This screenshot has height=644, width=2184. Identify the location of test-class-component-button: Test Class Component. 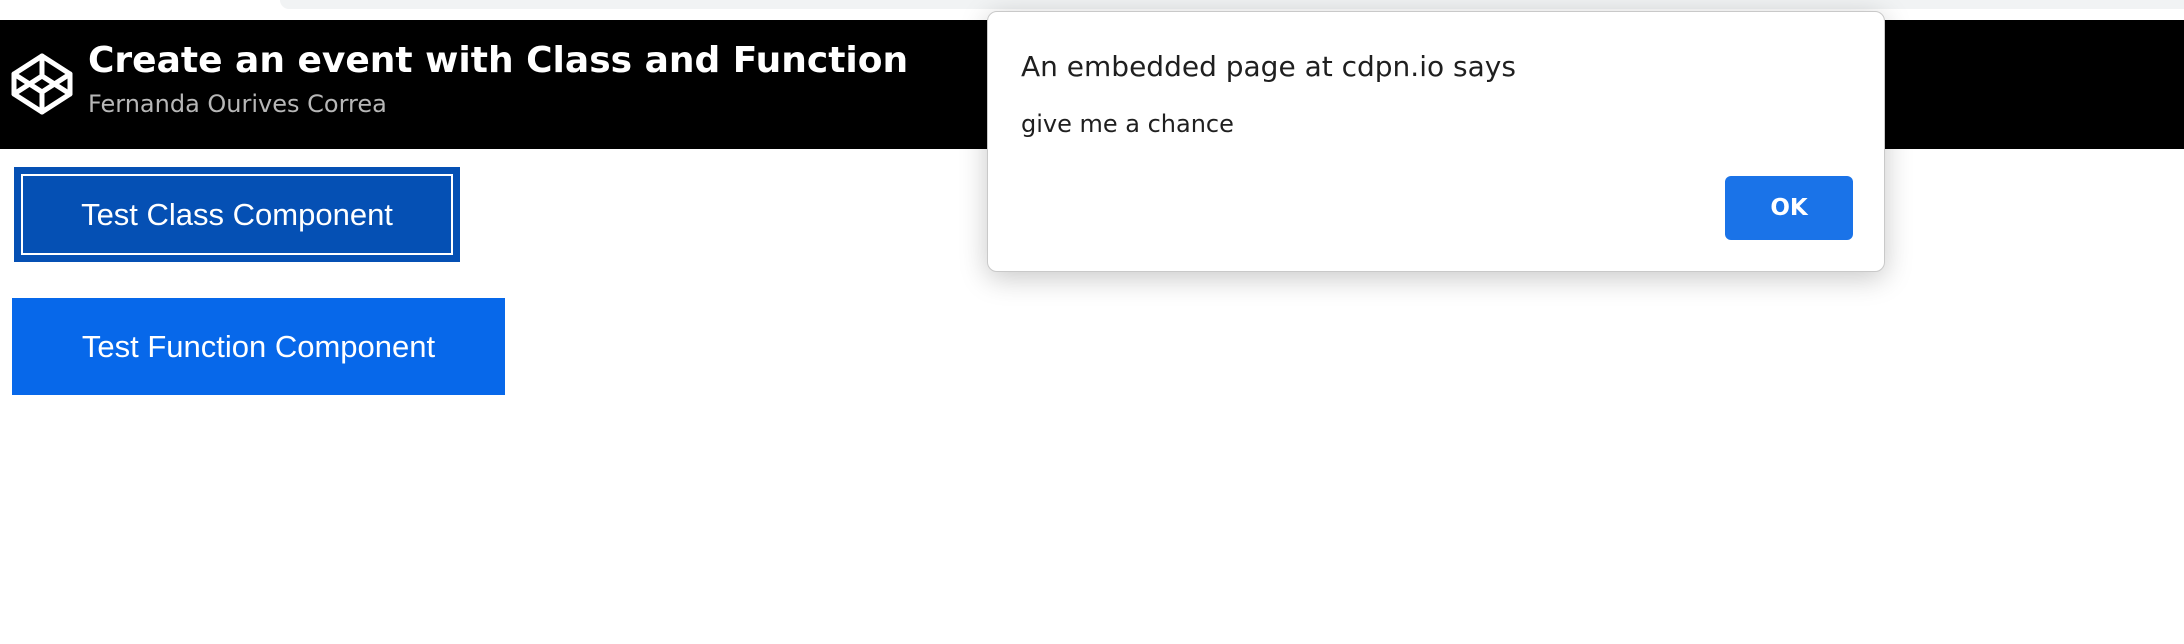
(237, 214).